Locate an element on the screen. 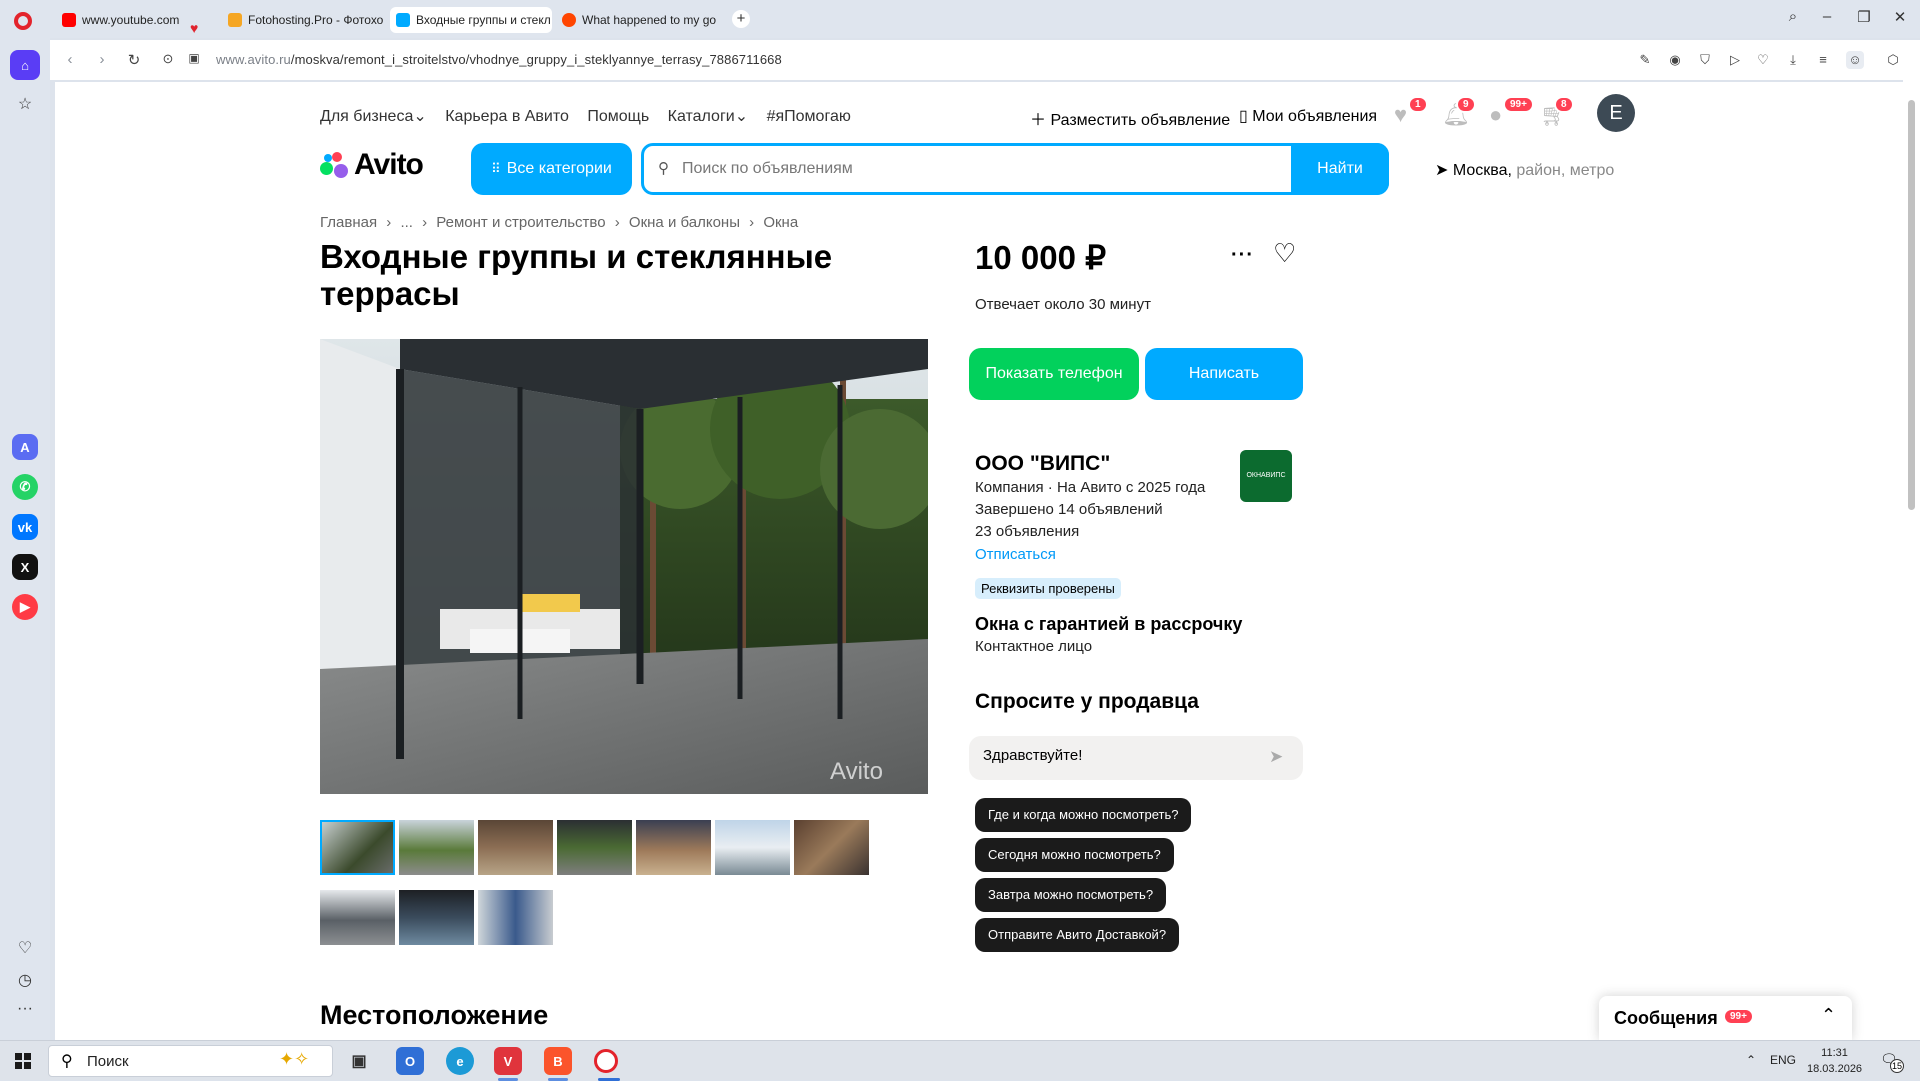  location-selector: ➤ Москва, район, метро is located at coordinates (1524, 170).